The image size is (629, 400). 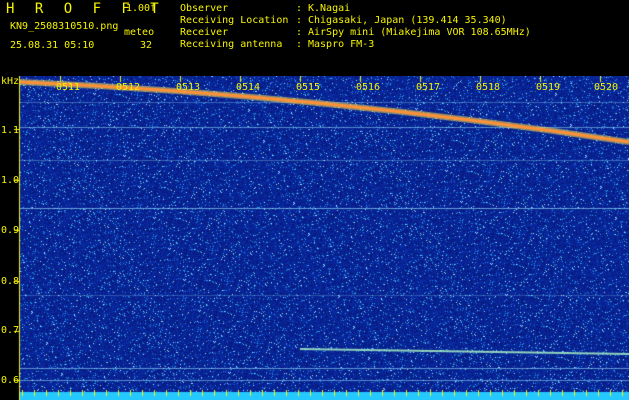 What do you see at coordinates (204, 8) in the screenshot?
I see `meta-label-observer: Observer` at bounding box center [204, 8].